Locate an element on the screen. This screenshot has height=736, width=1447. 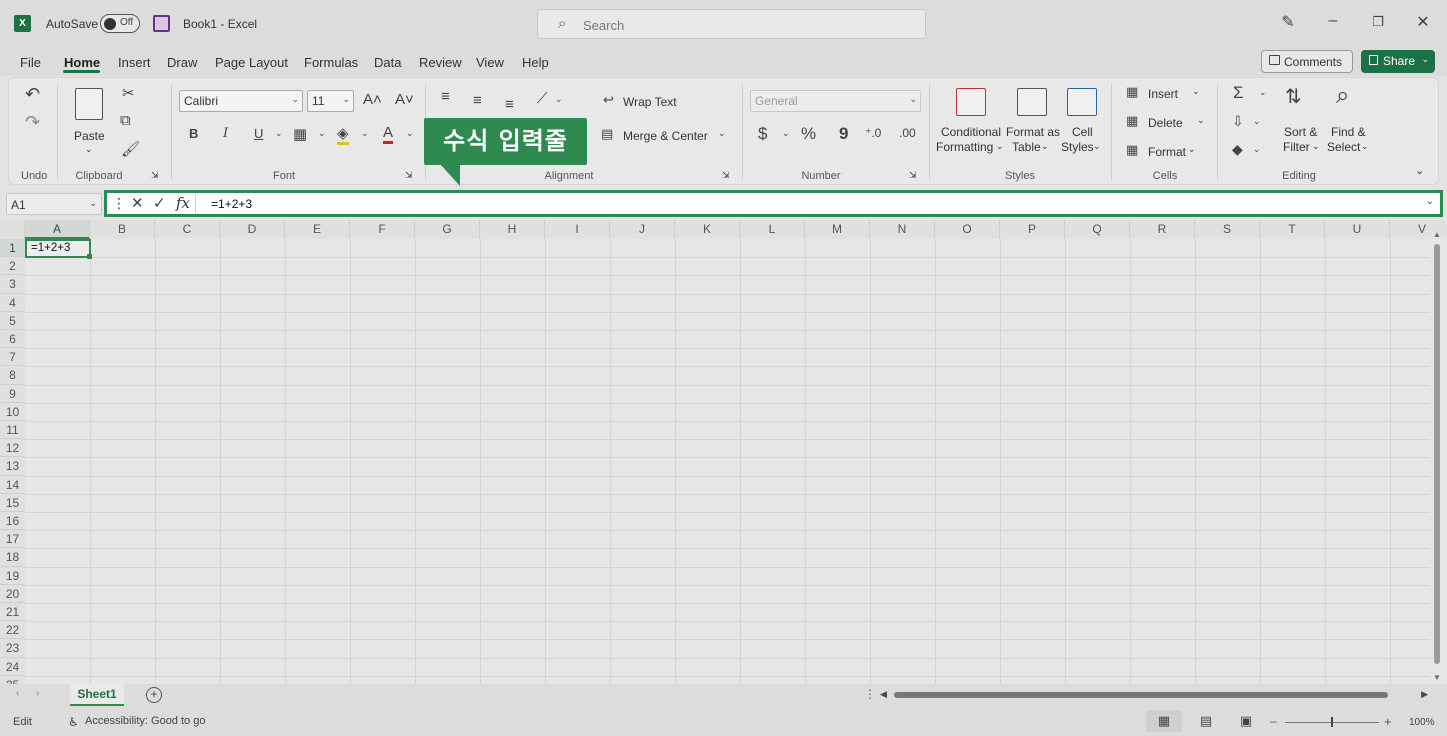
page-break-view-button: ▣ is located at coordinates (1246, 721).